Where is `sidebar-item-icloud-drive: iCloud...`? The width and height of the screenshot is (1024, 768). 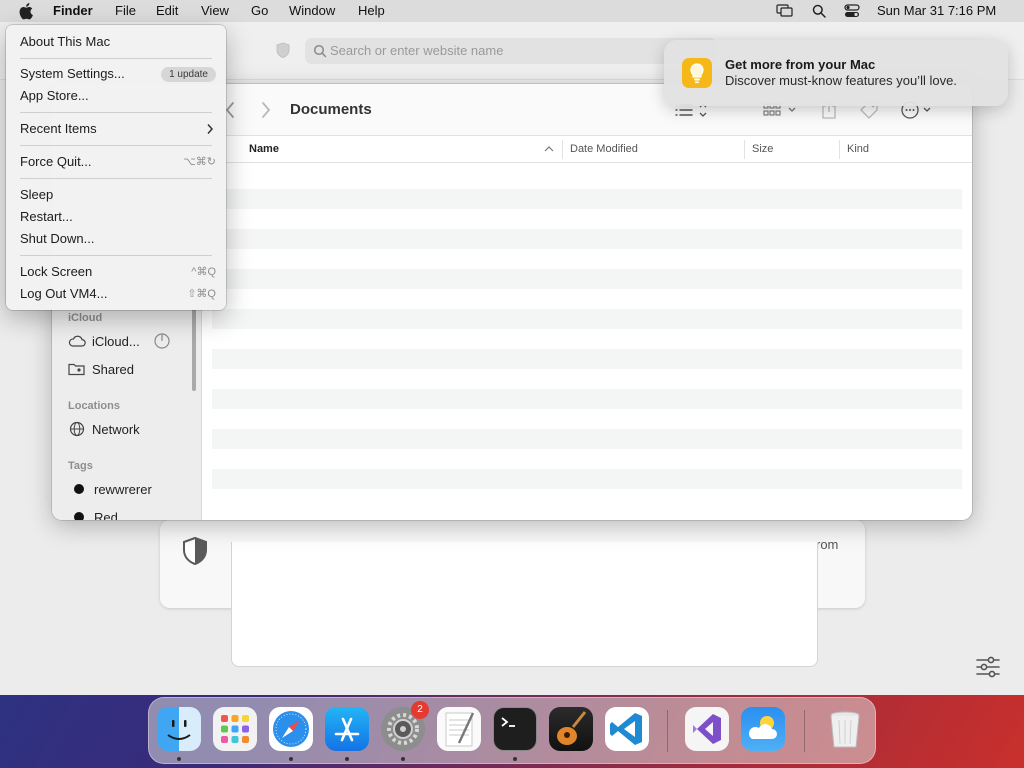 sidebar-item-icloud-drive: iCloud... is located at coordinates (122, 341).